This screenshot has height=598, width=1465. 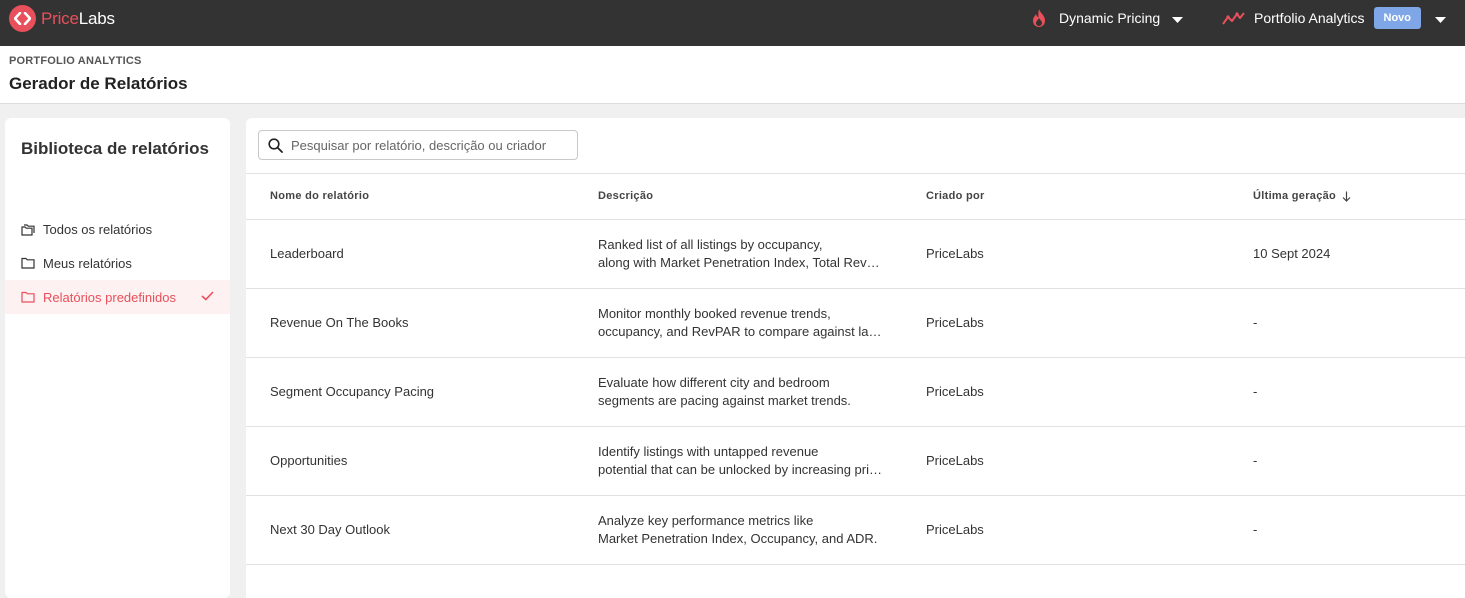 What do you see at coordinates (955, 196) in the screenshot?
I see `column-header-created-by: Criado por` at bounding box center [955, 196].